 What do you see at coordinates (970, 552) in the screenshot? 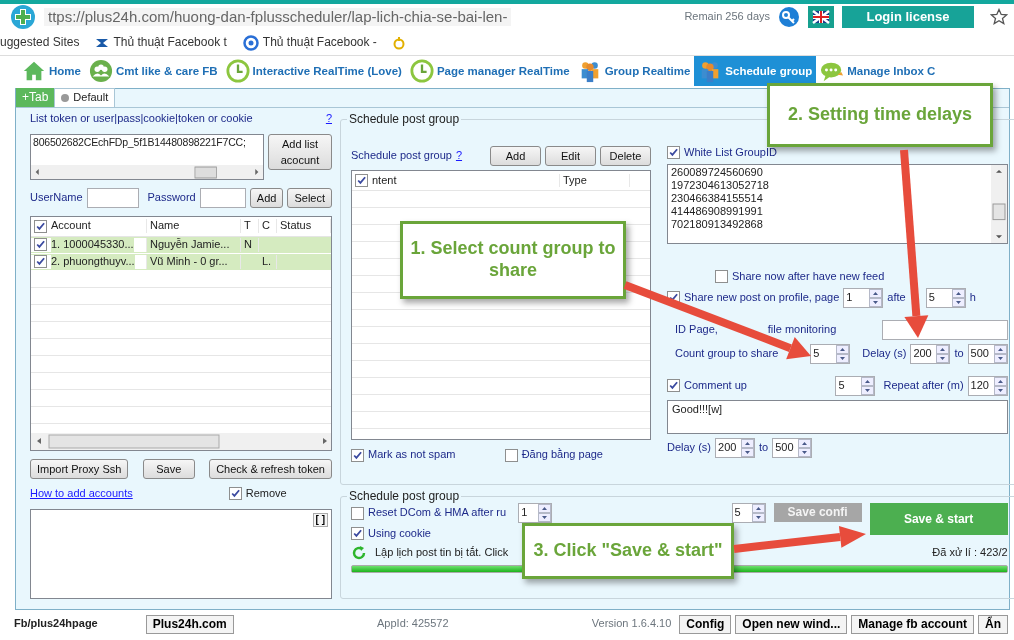
I see `processed-text: Đã xử lí : 423/2` at bounding box center [970, 552].